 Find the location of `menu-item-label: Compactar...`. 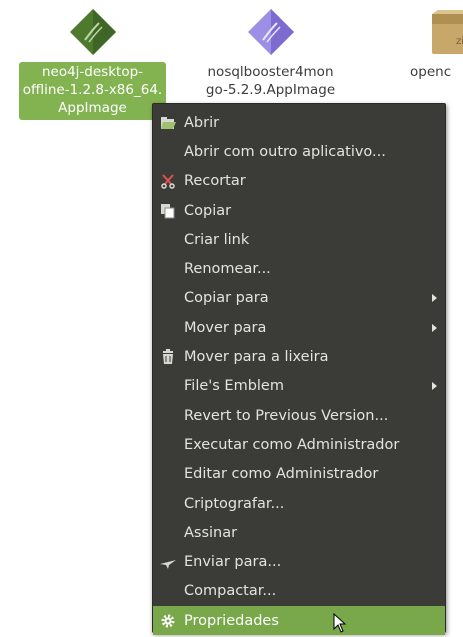

menu-item-label: Compactar... is located at coordinates (230, 591).